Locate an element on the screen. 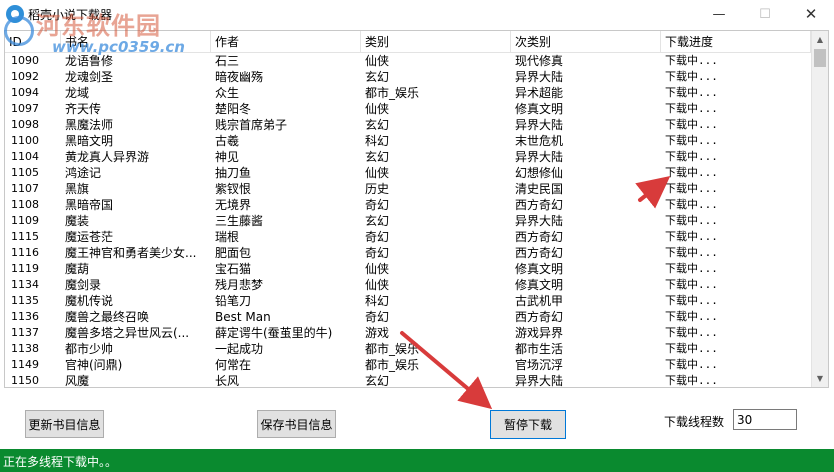 The width and height of the screenshot is (834, 472). vertical-scrollbar: ▲ ▼ is located at coordinates (819, 209).